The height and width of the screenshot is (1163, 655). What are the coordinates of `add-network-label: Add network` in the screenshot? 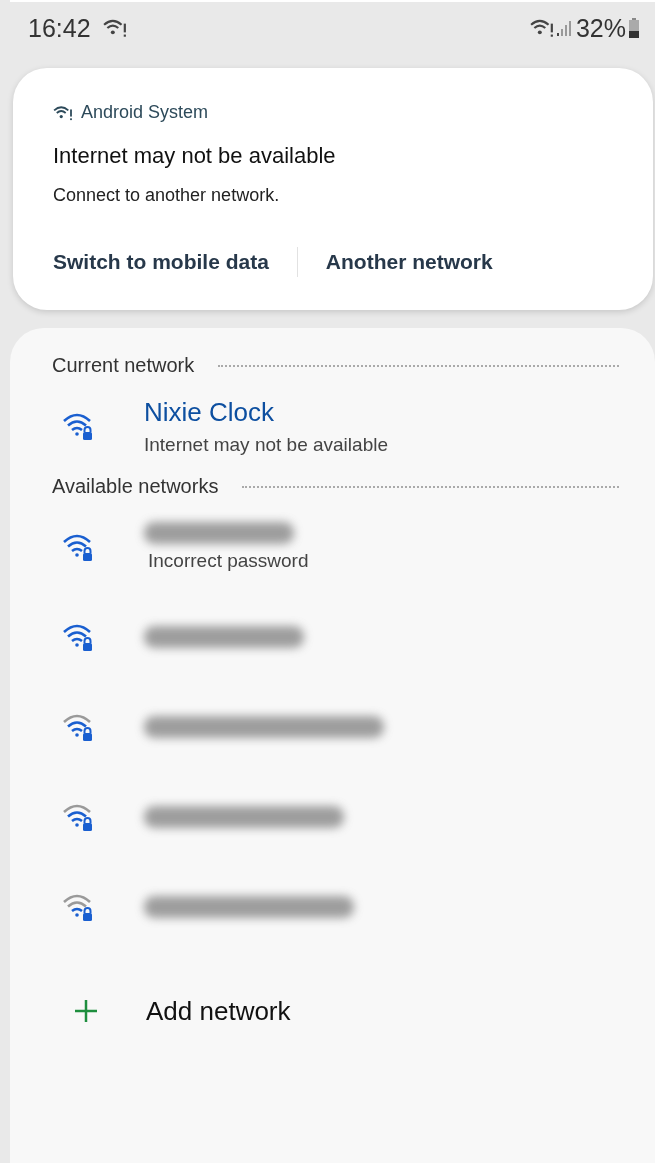 It's located at (218, 1011).